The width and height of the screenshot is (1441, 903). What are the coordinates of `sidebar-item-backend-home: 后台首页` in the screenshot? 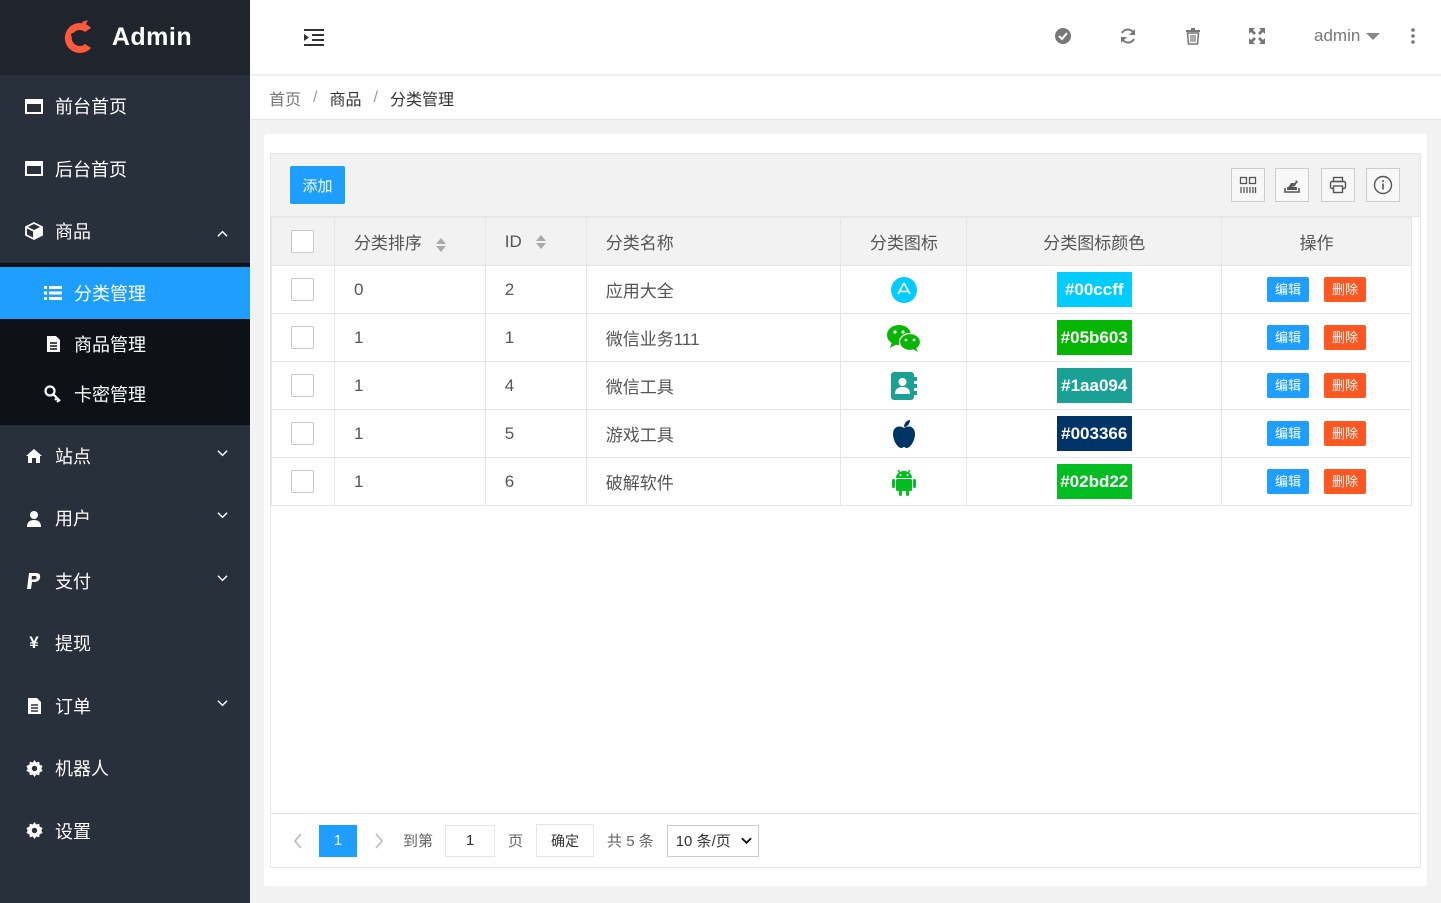 It's located at (125, 169).